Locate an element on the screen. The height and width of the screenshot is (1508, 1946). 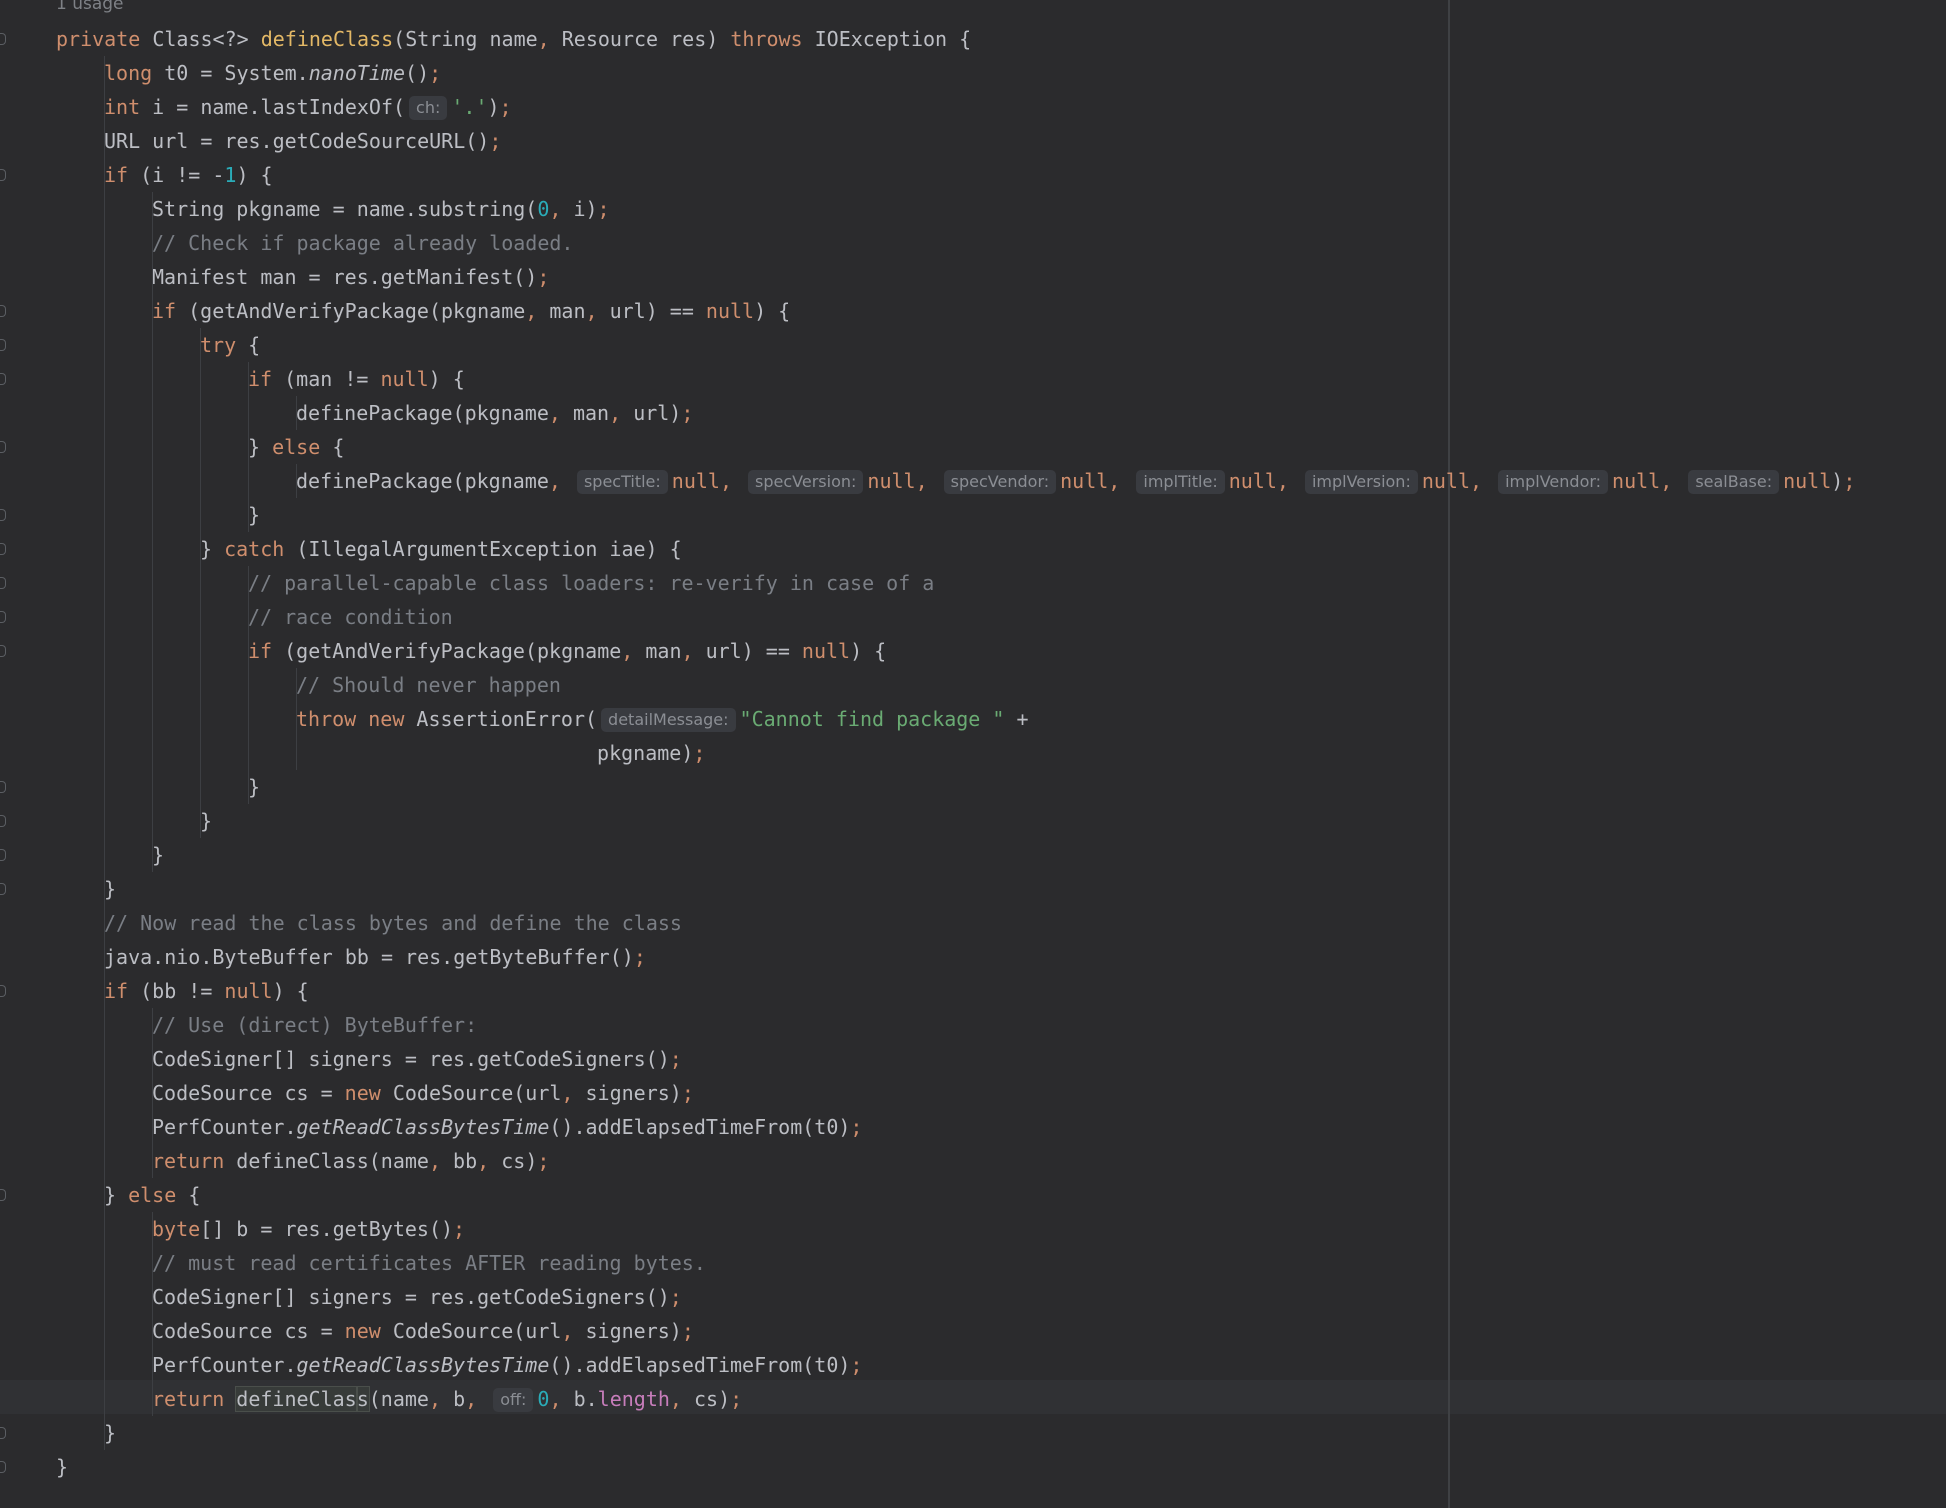
code-token: ) { is located at coordinates (868, 651).